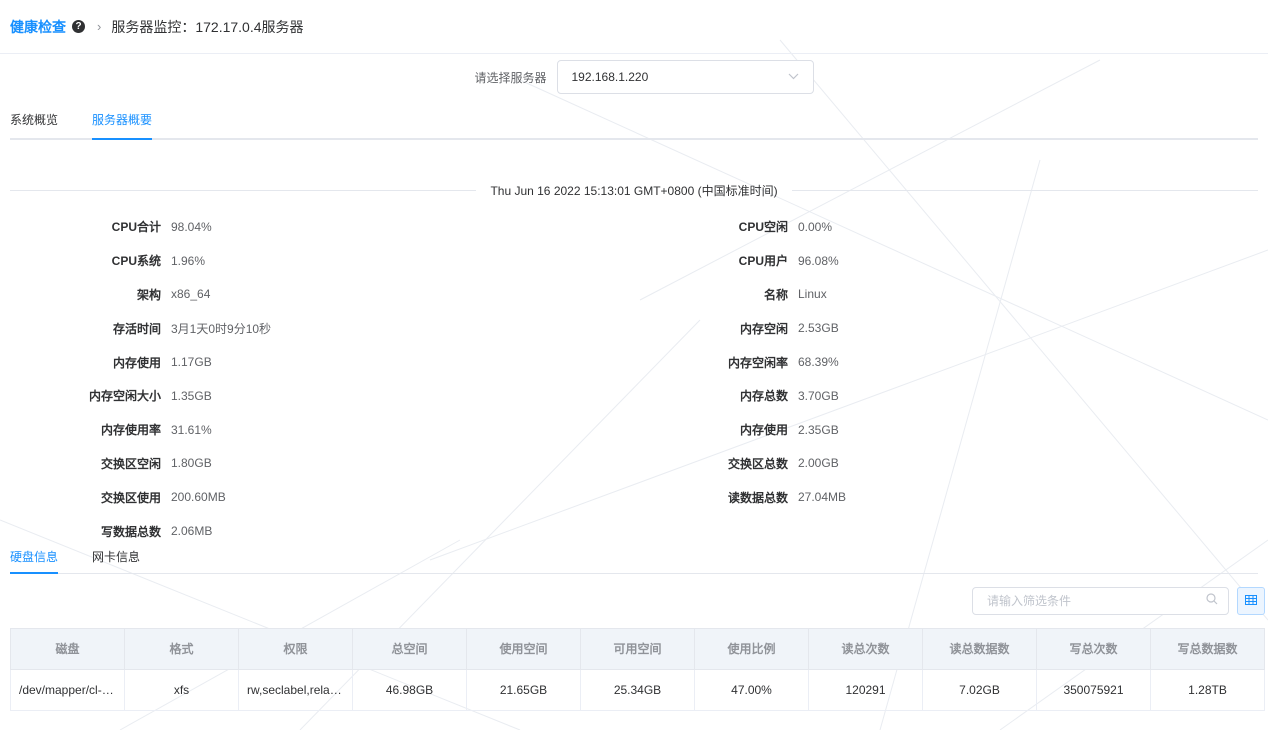  Describe the element at coordinates (1029, 601) in the screenshot. I see `filter-placeholder: 请输入筛选条件` at that location.